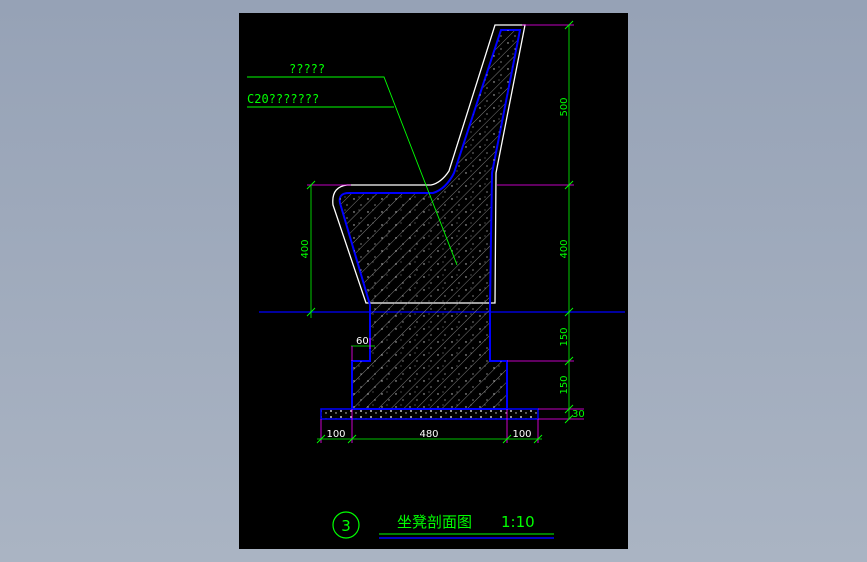 The height and width of the screenshot is (562, 867). What do you see at coordinates (428, 434) in the screenshot?
I see `dim-base-width: 480` at bounding box center [428, 434].